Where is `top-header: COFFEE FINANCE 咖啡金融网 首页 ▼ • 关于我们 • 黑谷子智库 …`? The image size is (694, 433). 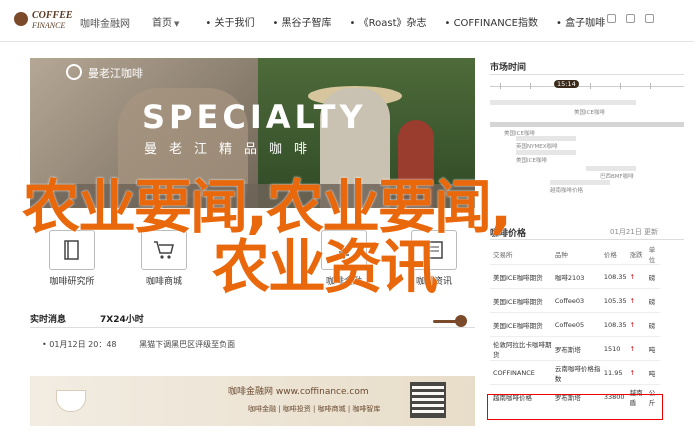
top-header: COFFEE FINANCE 咖啡金融网 首页 ▼ • 关于我们 • 黑谷子智库 … is located at coordinates (347, 21).